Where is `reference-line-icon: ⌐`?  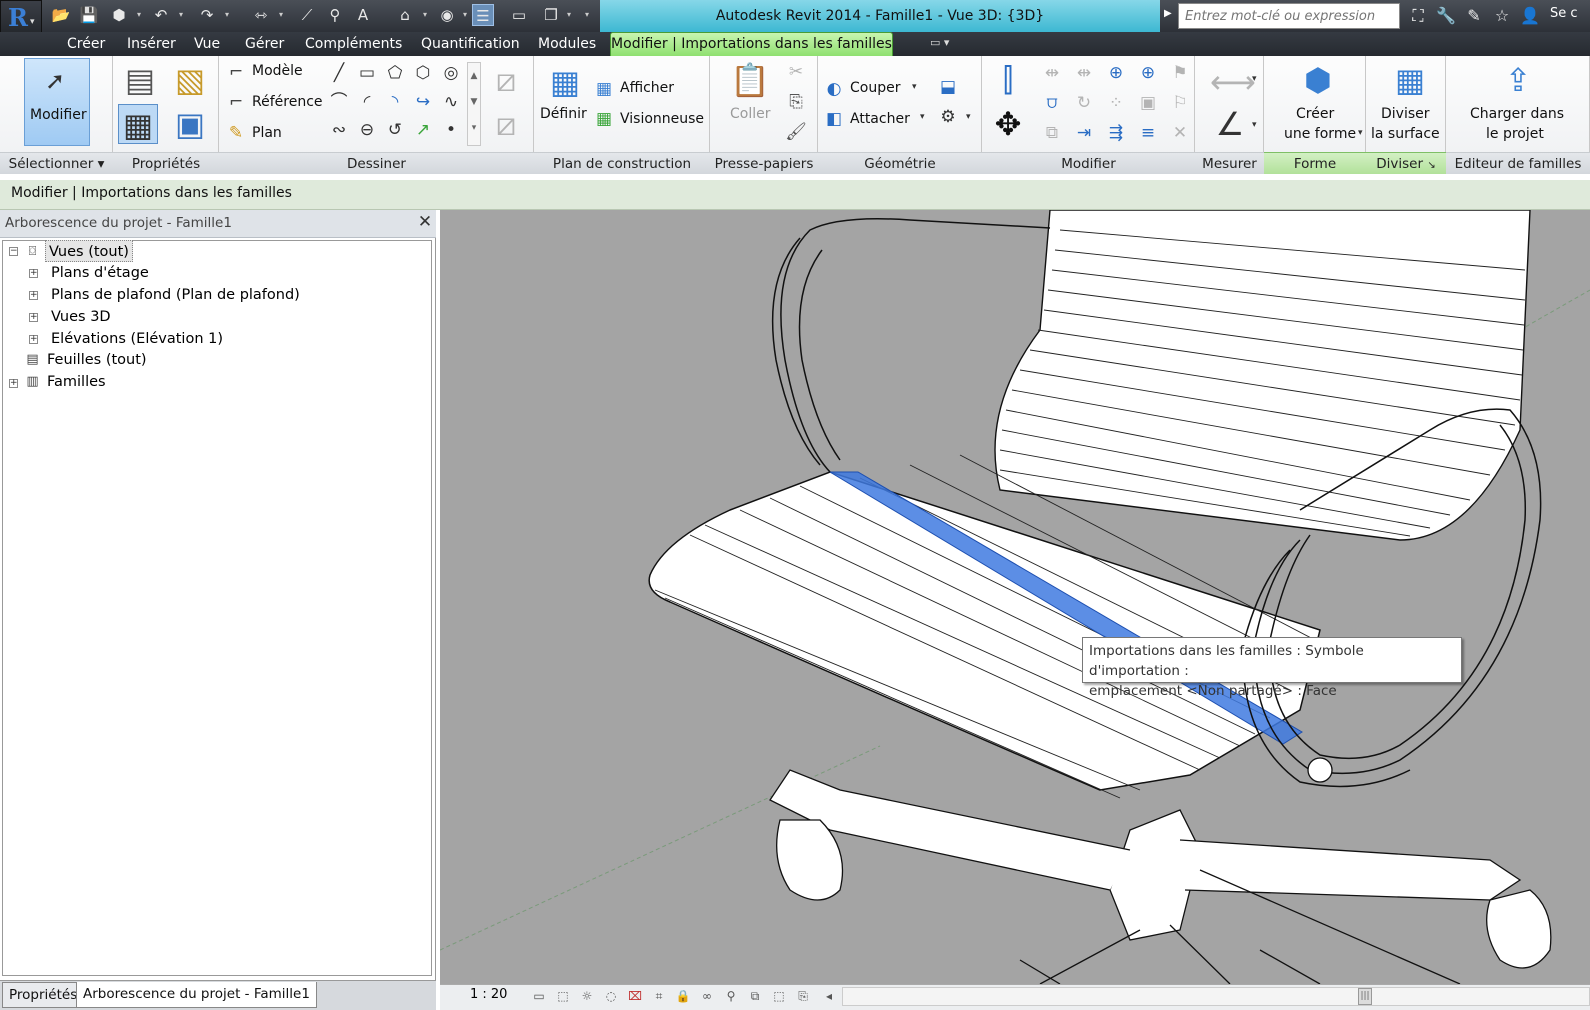 reference-line-icon: ⌐ is located at coordinates (236, 102).